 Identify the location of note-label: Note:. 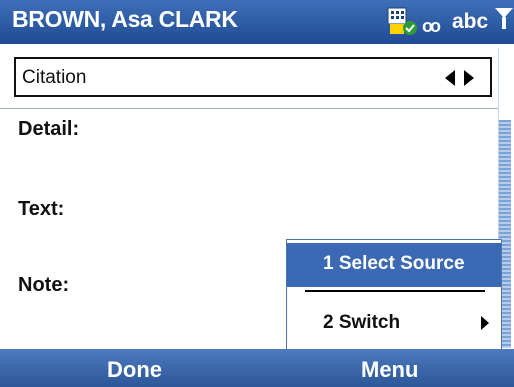
(44, 285).